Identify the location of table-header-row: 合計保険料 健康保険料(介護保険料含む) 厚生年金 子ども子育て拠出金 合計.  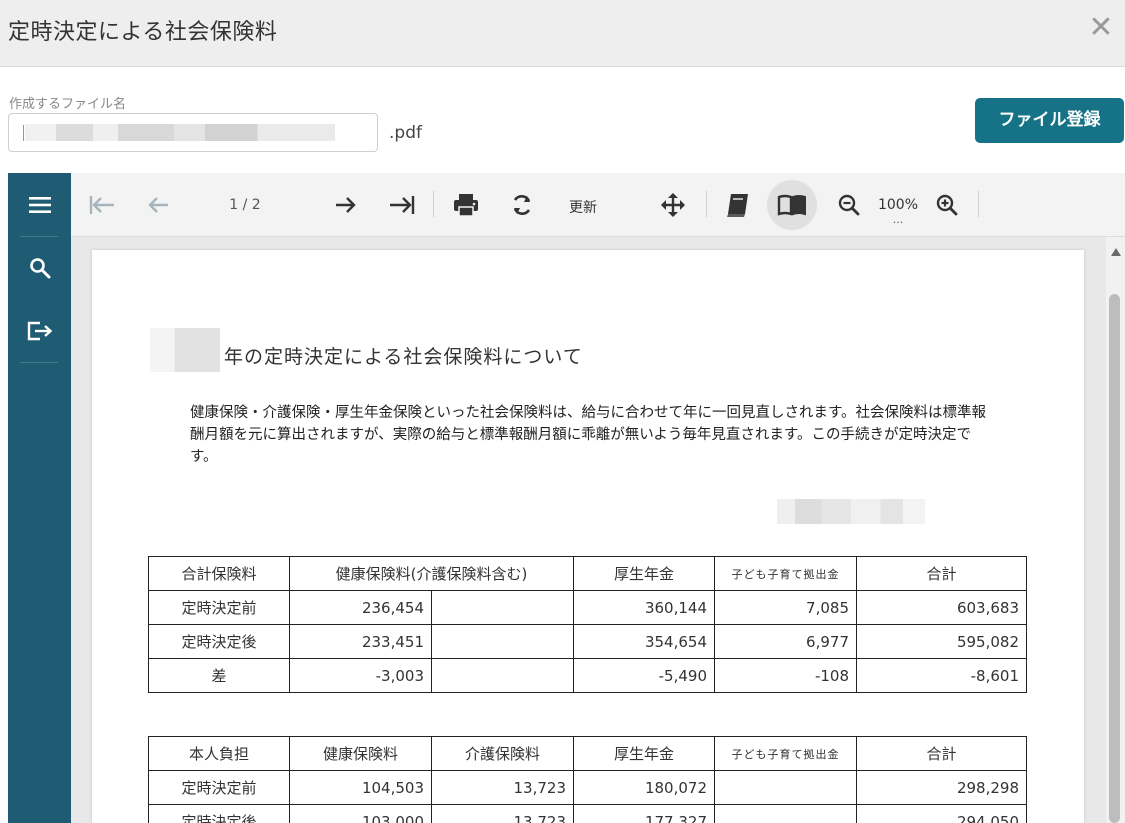
(587, 573).